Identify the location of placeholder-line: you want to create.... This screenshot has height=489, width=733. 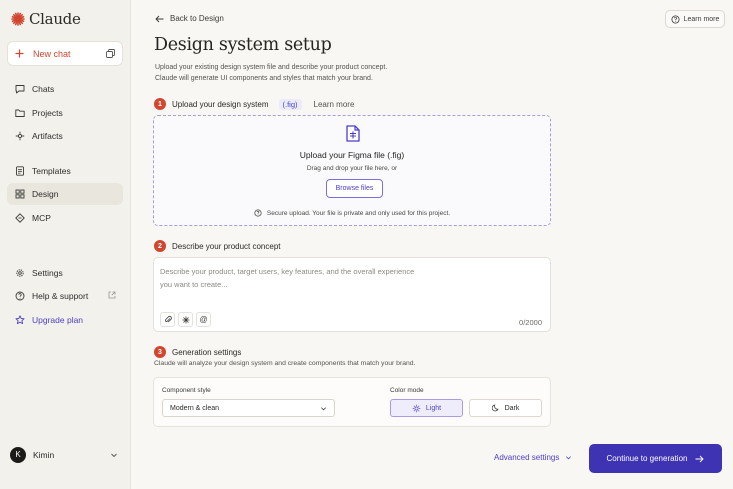
(194, 284).